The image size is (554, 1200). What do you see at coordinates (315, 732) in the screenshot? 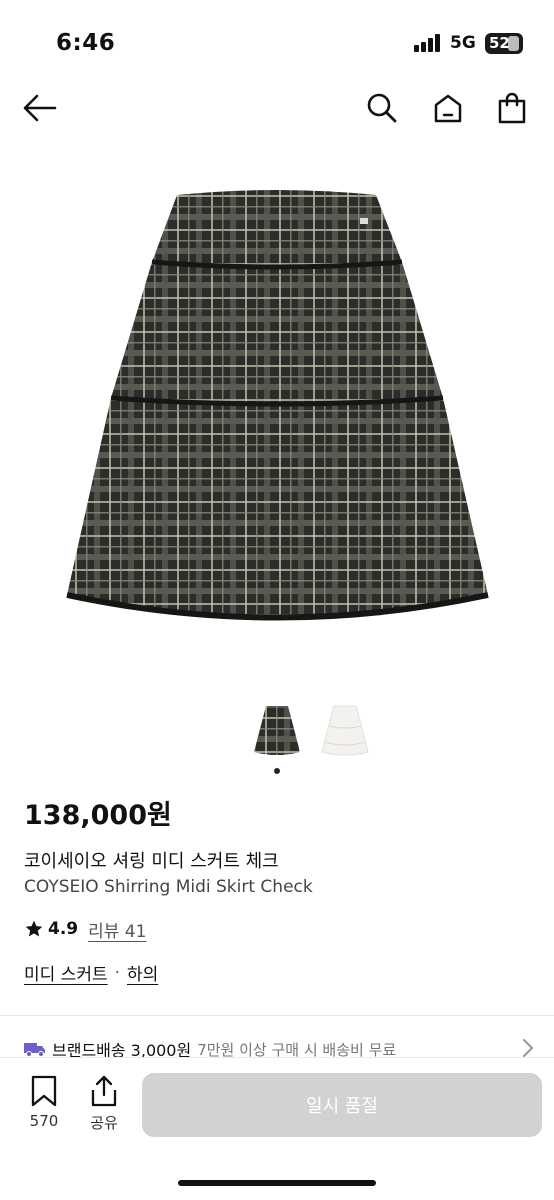
I see `thumbnail-strip` at bounding box center [315, 732].